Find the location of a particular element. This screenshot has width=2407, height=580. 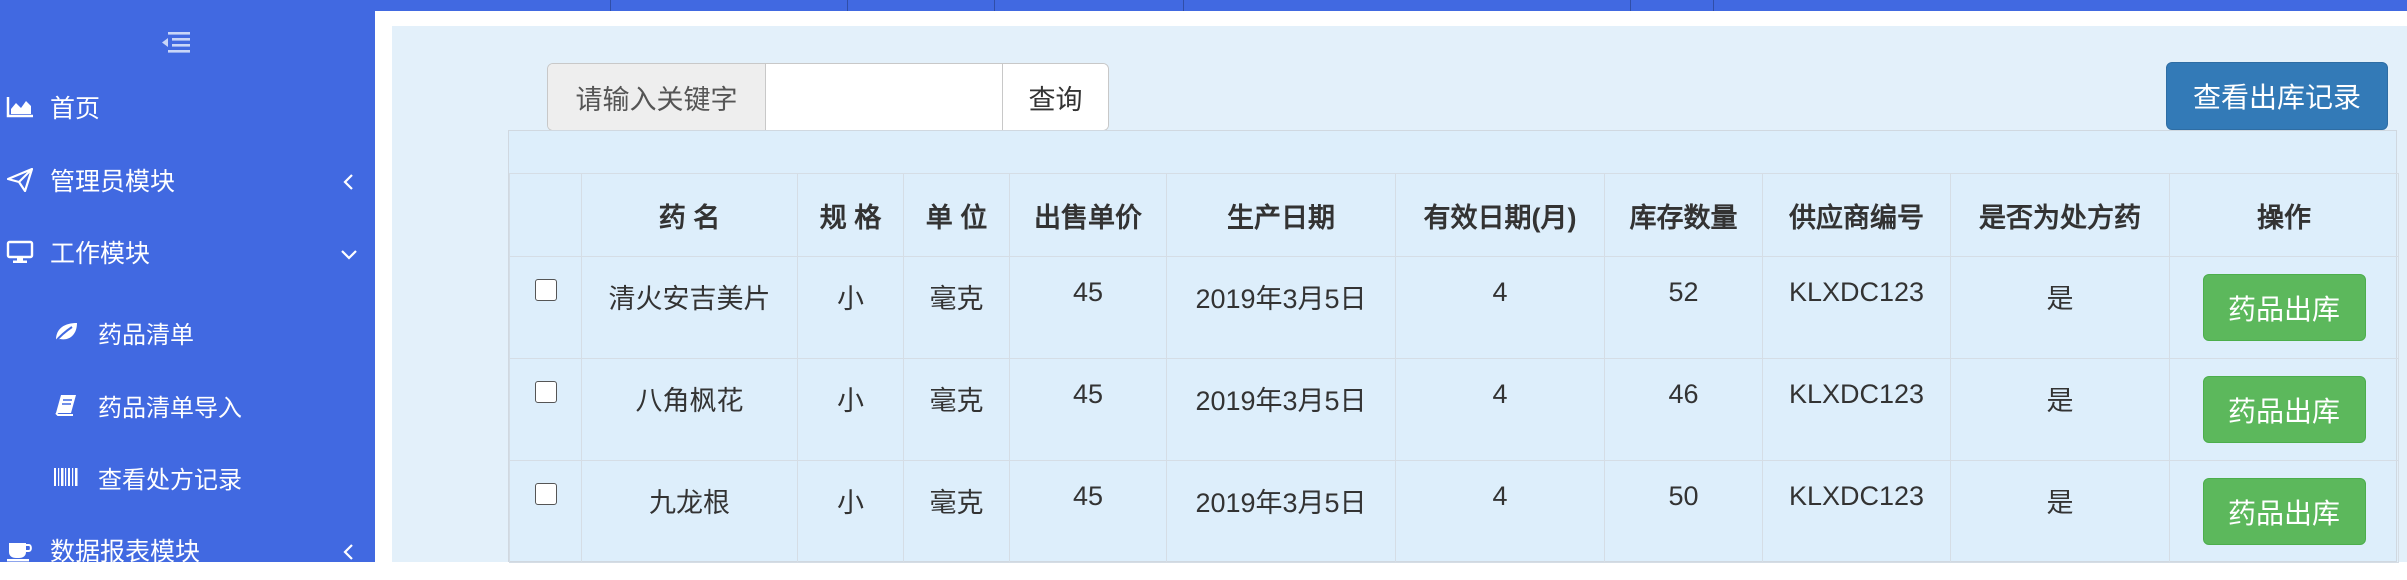

column-header: 规 格 is located at coordinates (850, 215).